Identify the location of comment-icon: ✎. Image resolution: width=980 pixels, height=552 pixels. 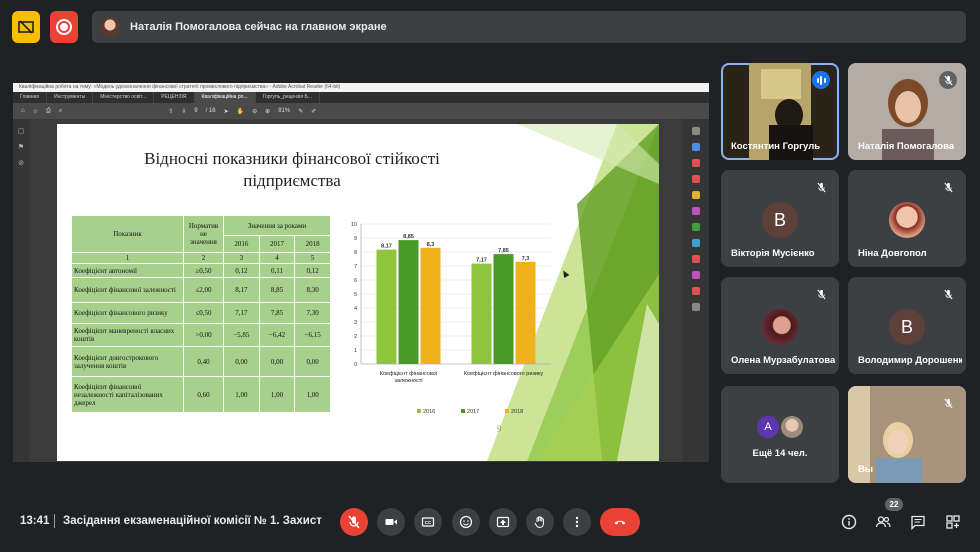
(300, 111).